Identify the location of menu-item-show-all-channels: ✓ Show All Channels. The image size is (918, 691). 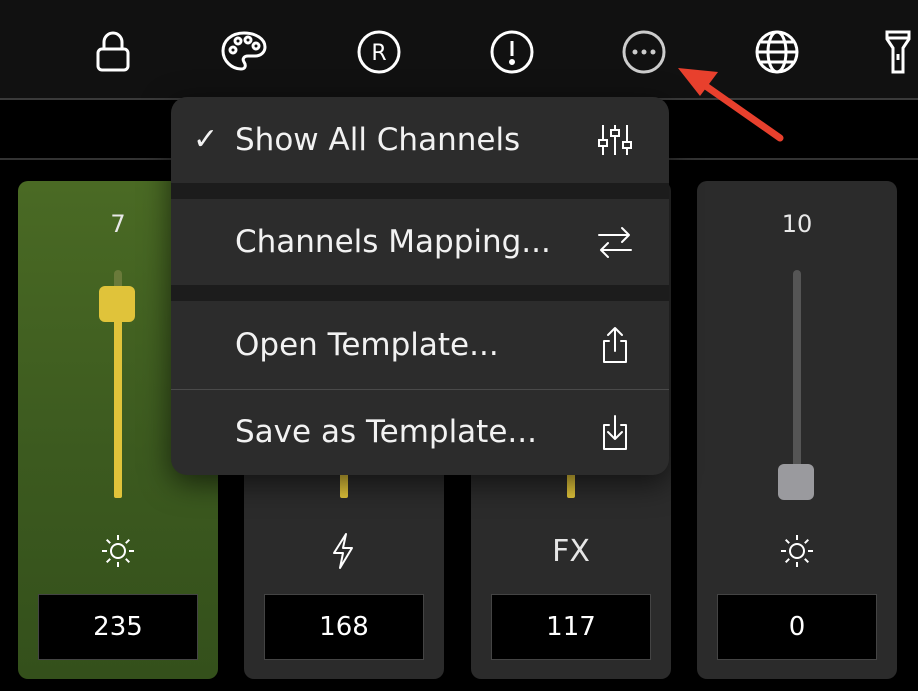
(420, 140).